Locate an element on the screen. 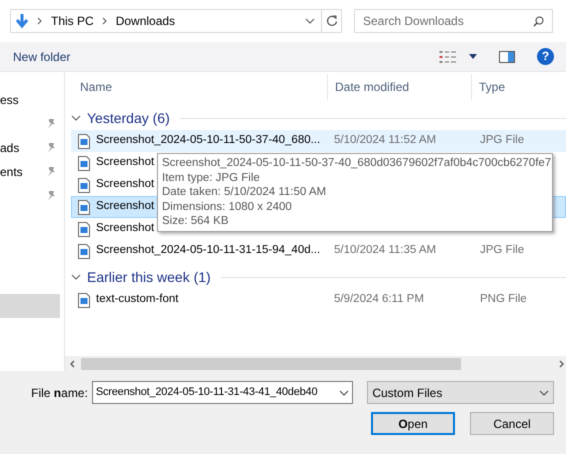  tooltip-text: Screenshot_2024-05-10-11-50-37-40_680d03679602f7af0b4c700cb6270fe7 is located at coordinates (355, 163).